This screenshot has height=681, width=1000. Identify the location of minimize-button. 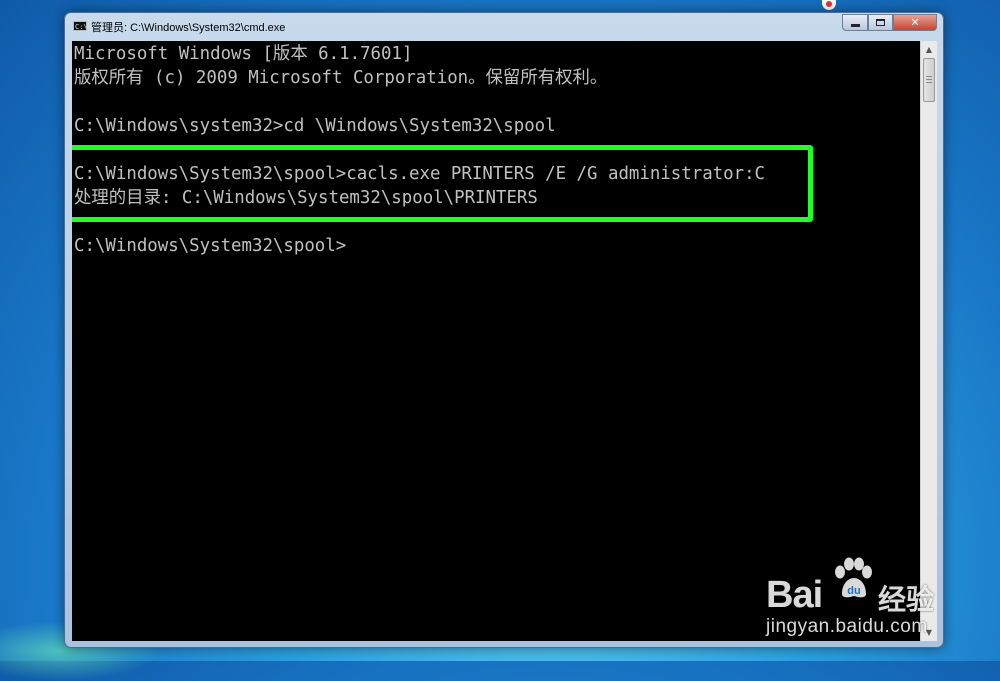
(855, 22).